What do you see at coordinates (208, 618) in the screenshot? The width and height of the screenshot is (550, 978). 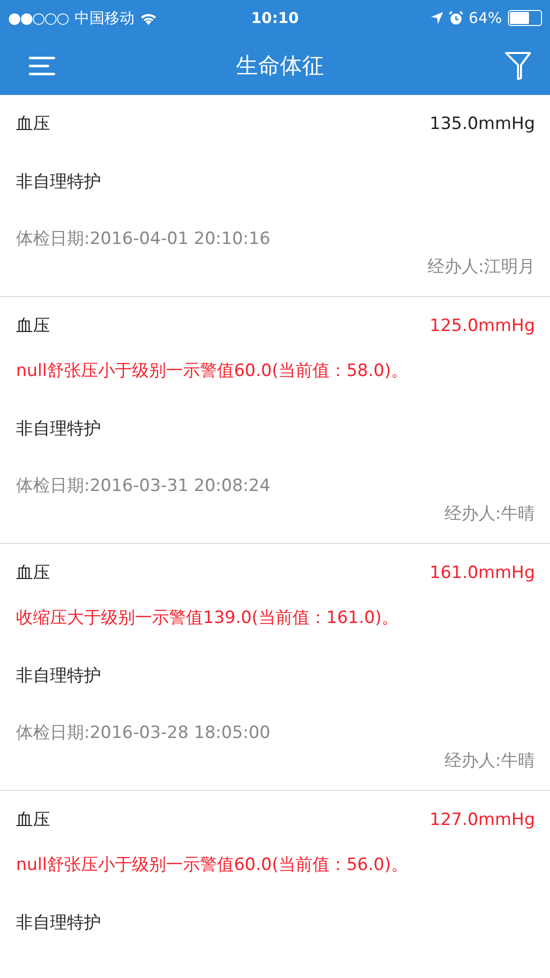 I see `alert-message: 收缩压大于级别一示警值139.0(当前值：161.0)。` at bounding box center [208, 618].